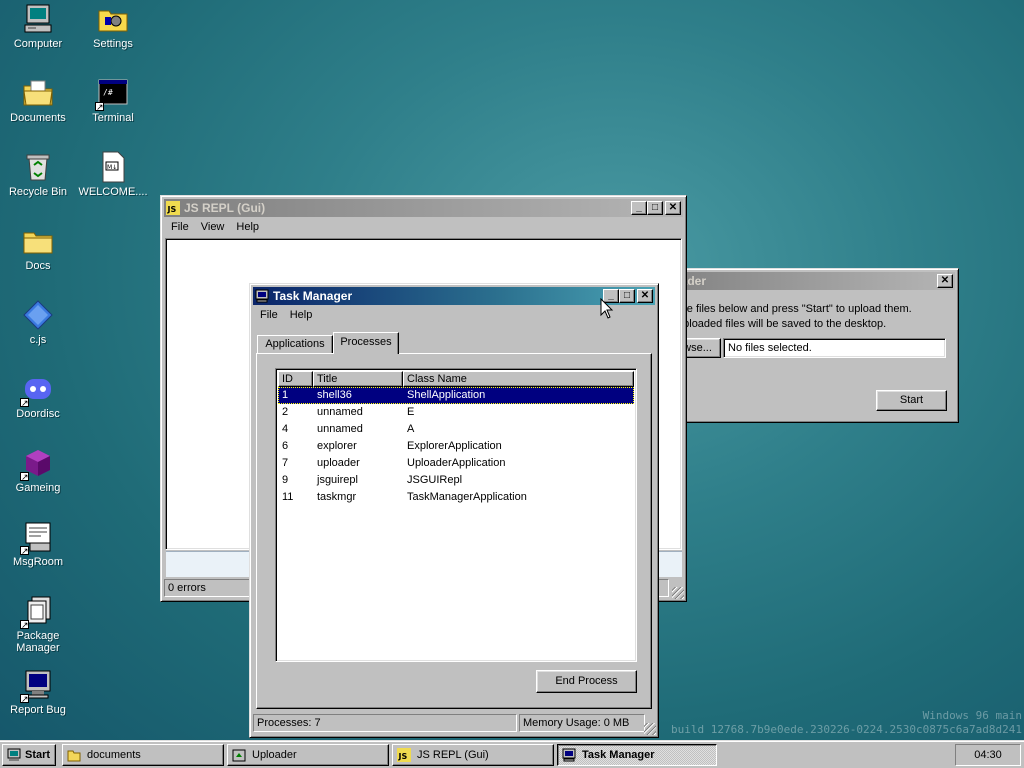  I want to click on end-process-button: End Process, so click(586, 681).